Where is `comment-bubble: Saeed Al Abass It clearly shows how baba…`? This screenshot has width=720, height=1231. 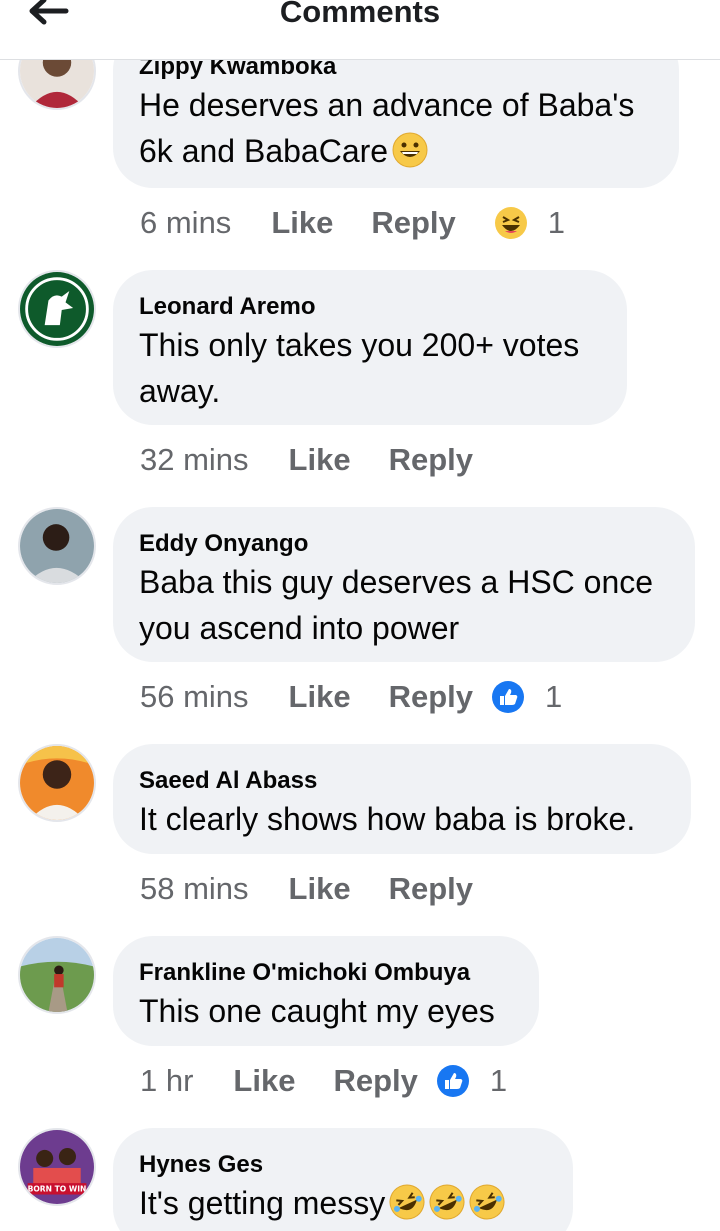
comment-bubble: Saeed Al Abass It clearly shows how baba… is located at coordinates (402, 799).